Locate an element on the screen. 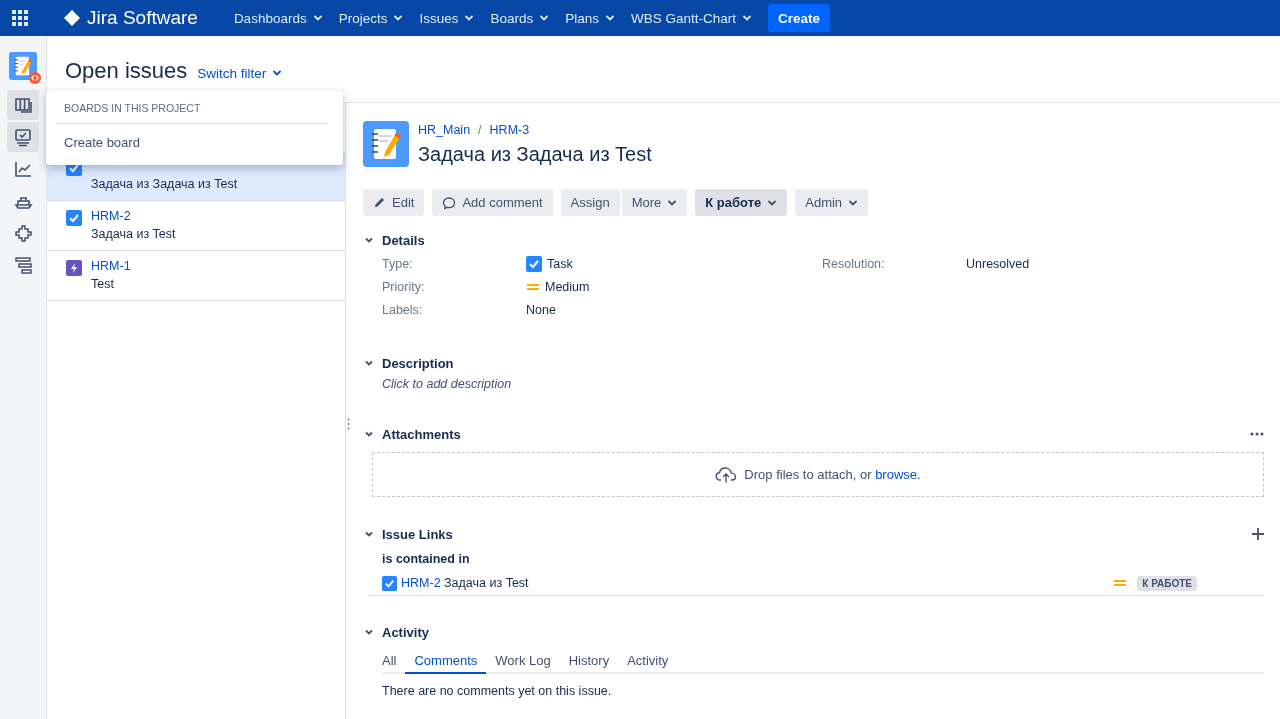 The height and width of the screenshot is (719, 1280). chart-icon is located at coordinates (23, 169).